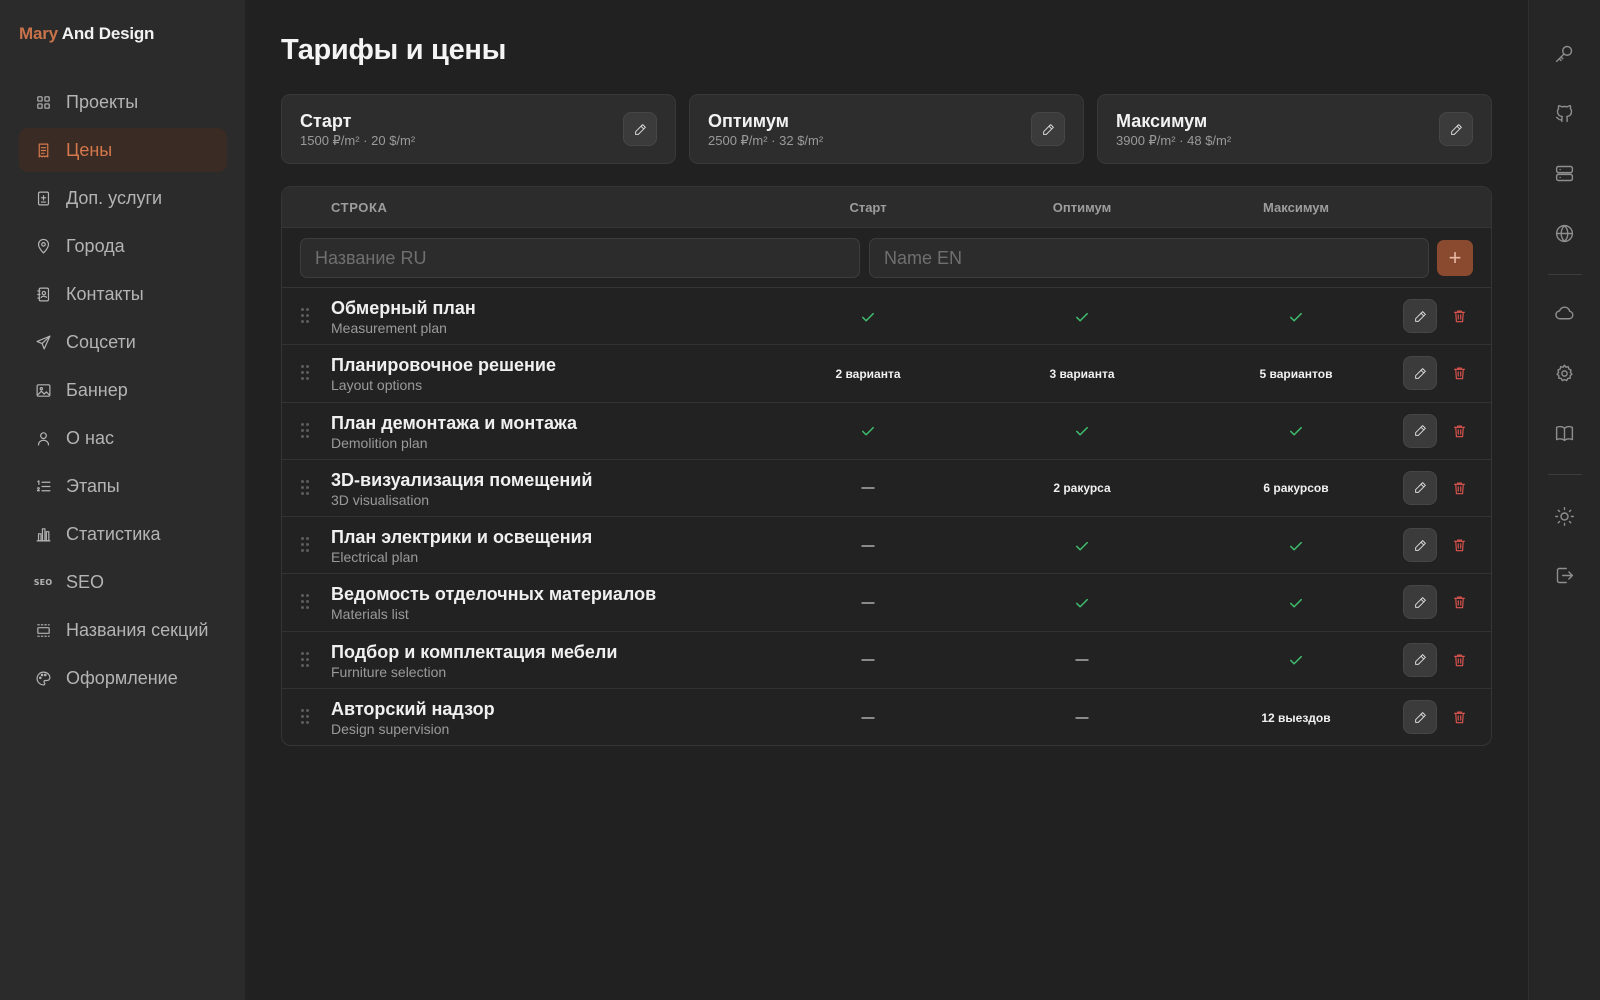  Describe the element at coordinates (123, 102) in the screenshot. I see `sidebar-item-projects: Проекты` at that location.